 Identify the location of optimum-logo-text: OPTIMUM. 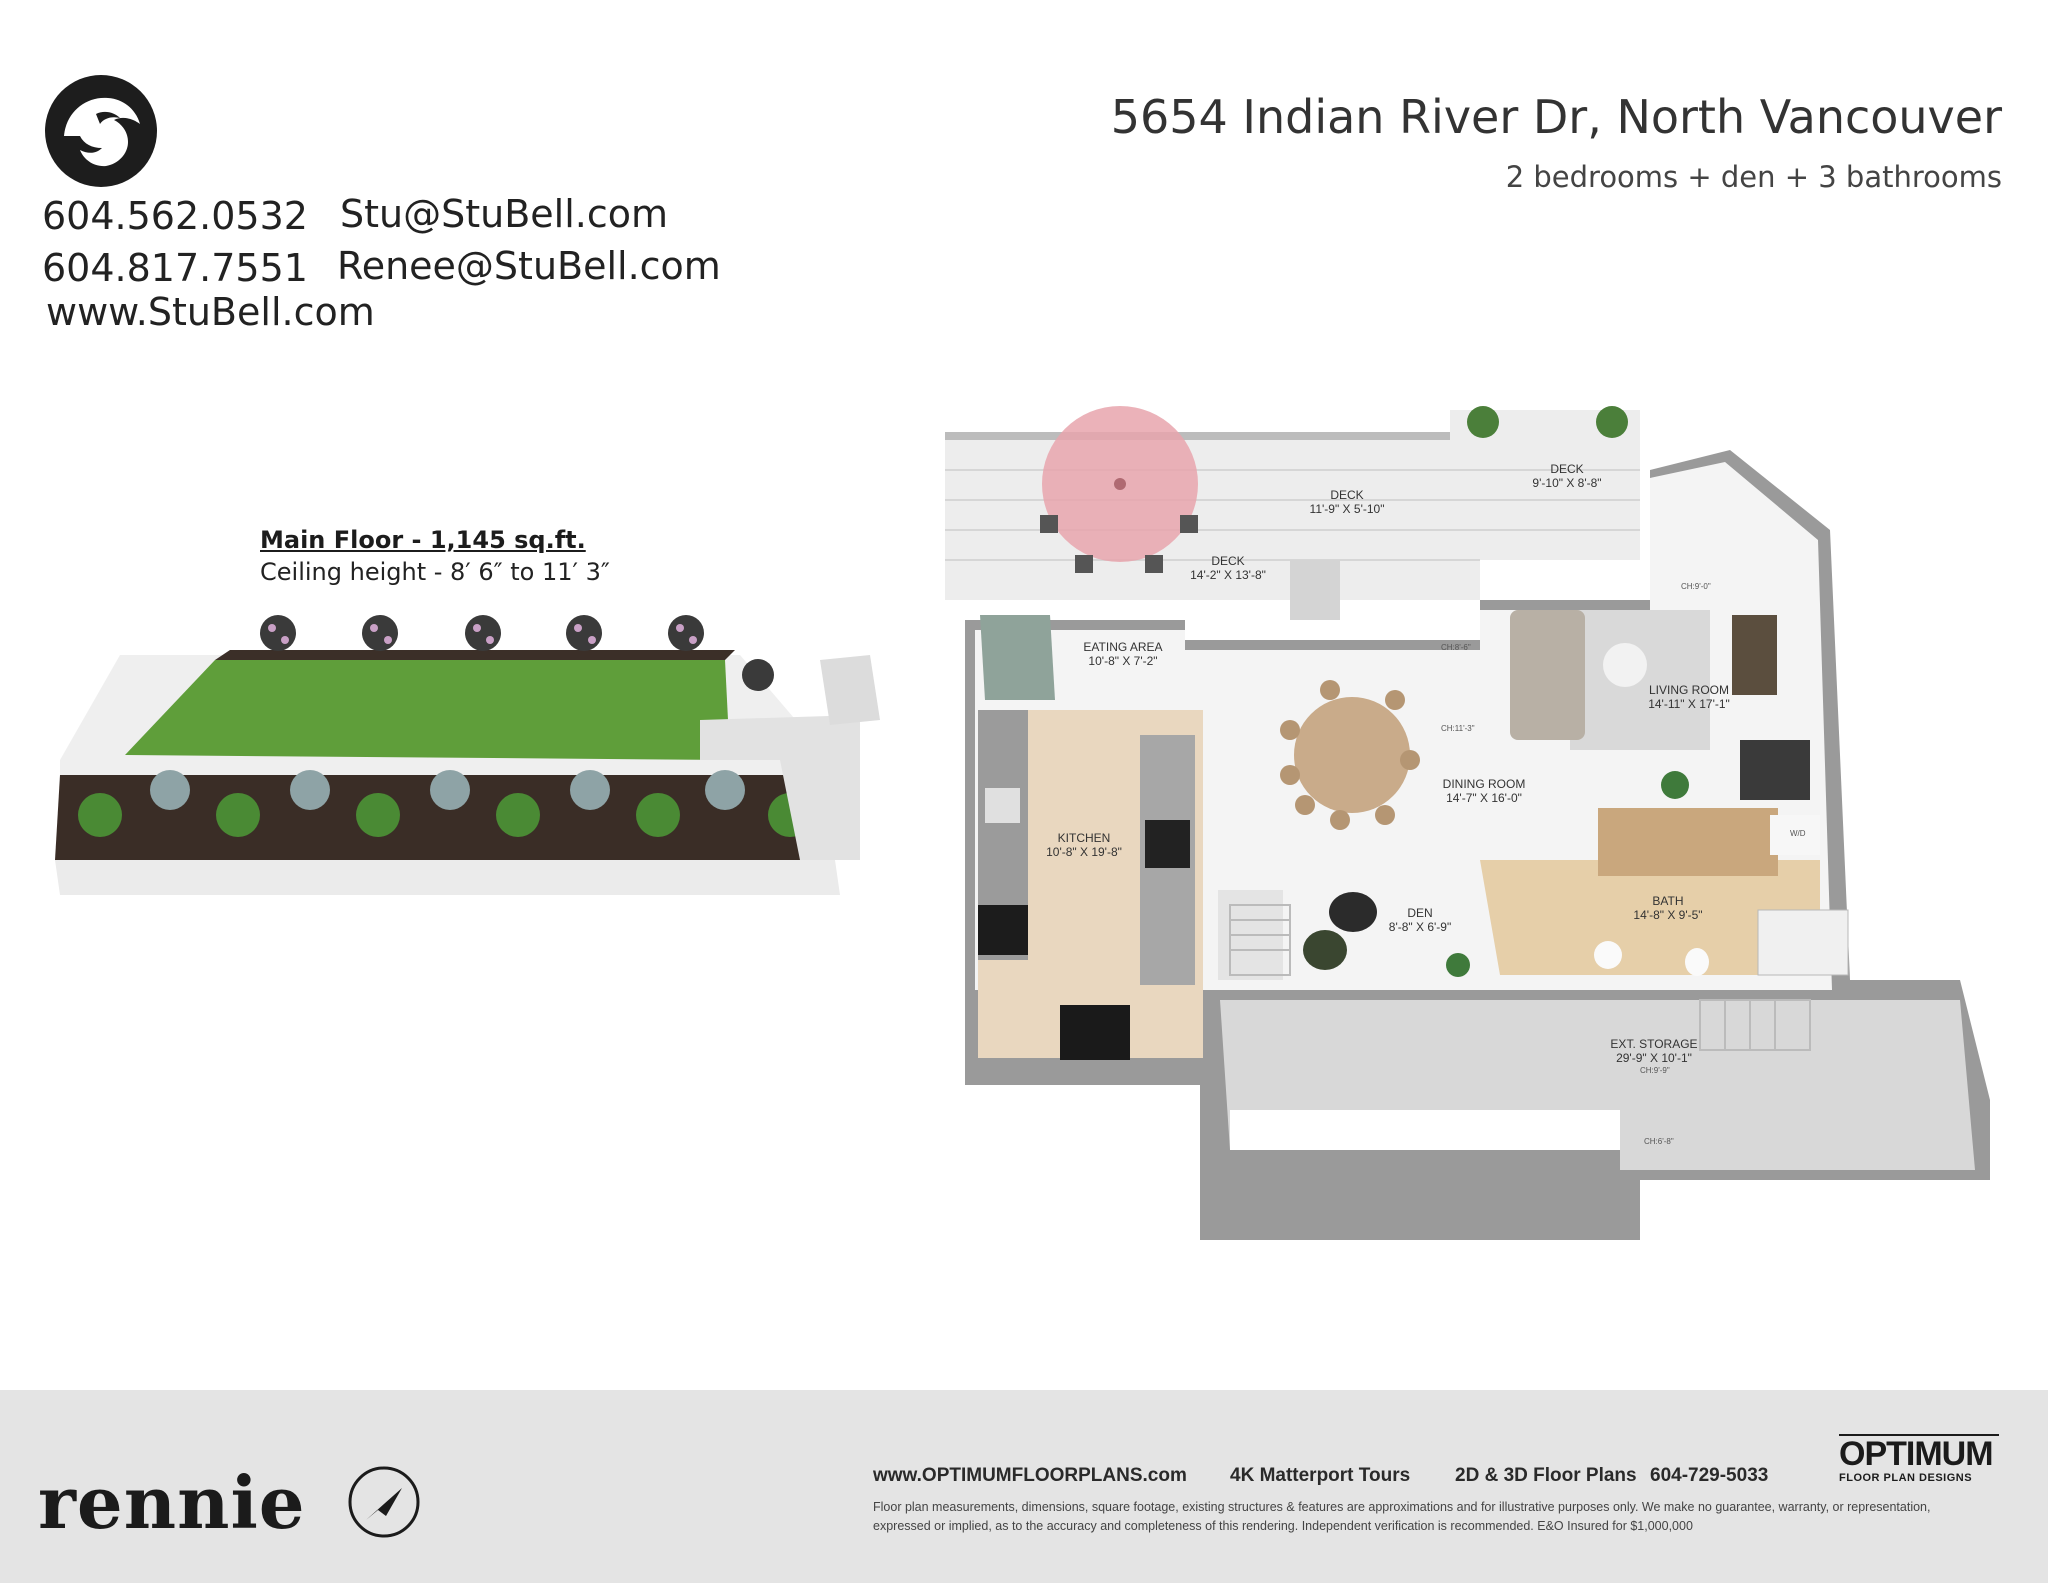
(1919, 1453).